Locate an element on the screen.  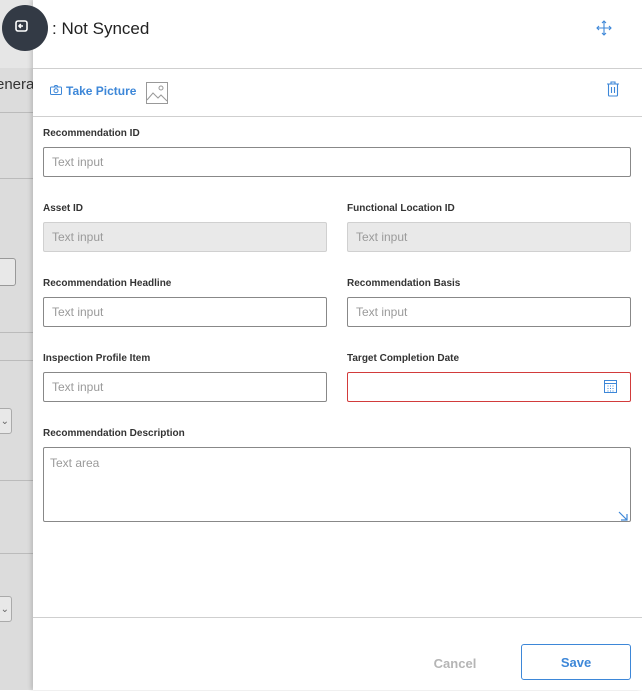
nav-back-button is located at coordinates (25, 28).